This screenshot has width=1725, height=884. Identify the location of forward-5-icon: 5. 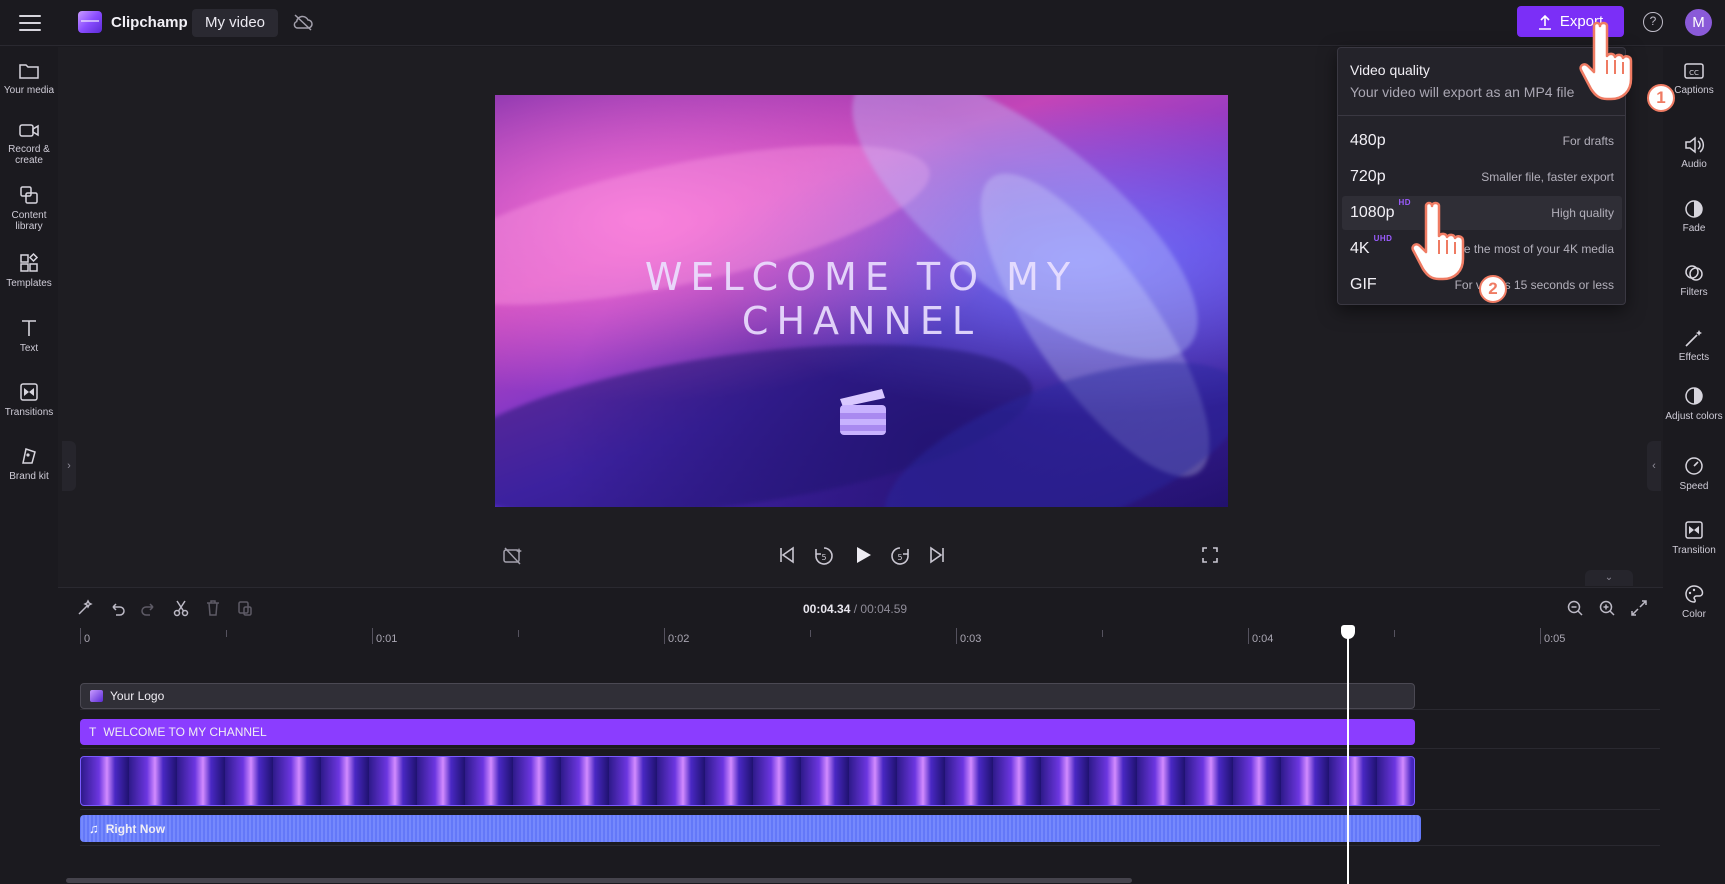
(900, 556).